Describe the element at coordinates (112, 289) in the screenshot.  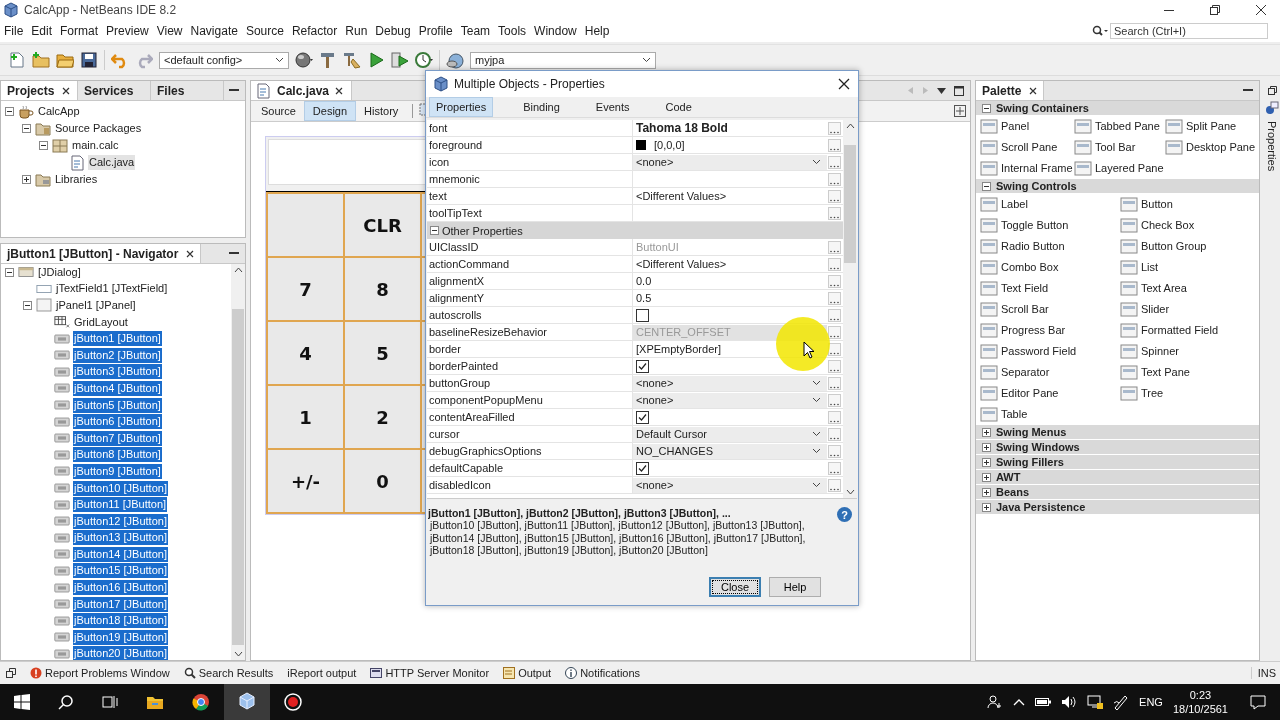
I see `node-label: jTextField1 [JTextField]` at that location.